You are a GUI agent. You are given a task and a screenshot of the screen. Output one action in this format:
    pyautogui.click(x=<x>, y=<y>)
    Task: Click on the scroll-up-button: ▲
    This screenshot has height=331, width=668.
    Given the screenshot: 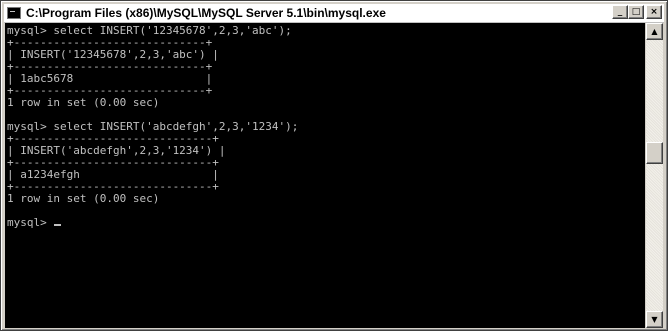 What is the action you would take?
    pyautogui.click(x=654, y=31)
    